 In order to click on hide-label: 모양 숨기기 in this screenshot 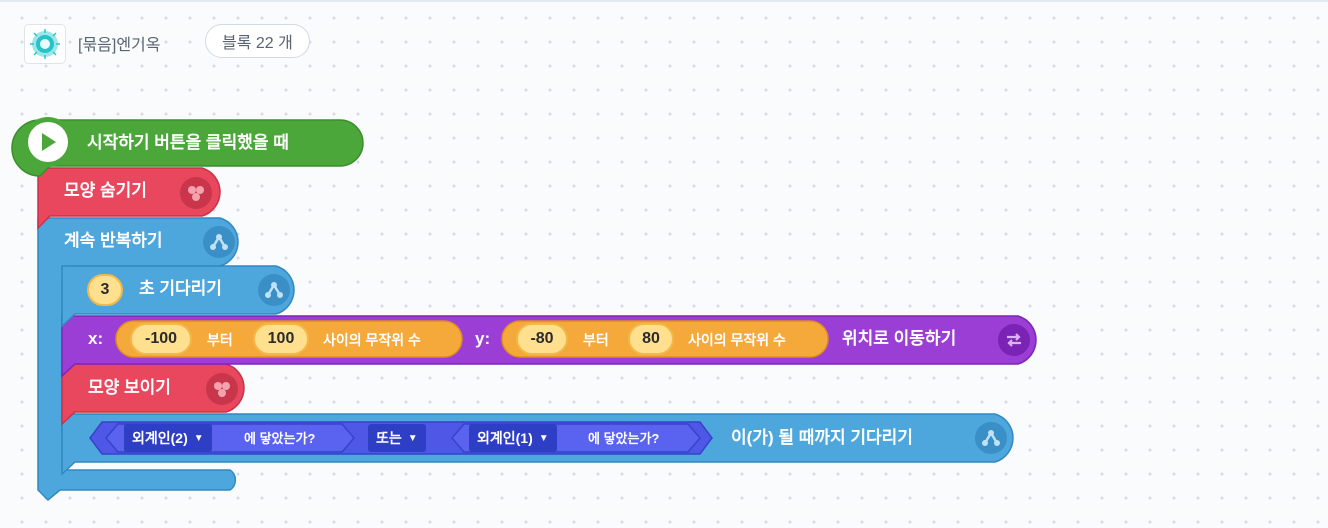, I will do `click(105, 190)`.